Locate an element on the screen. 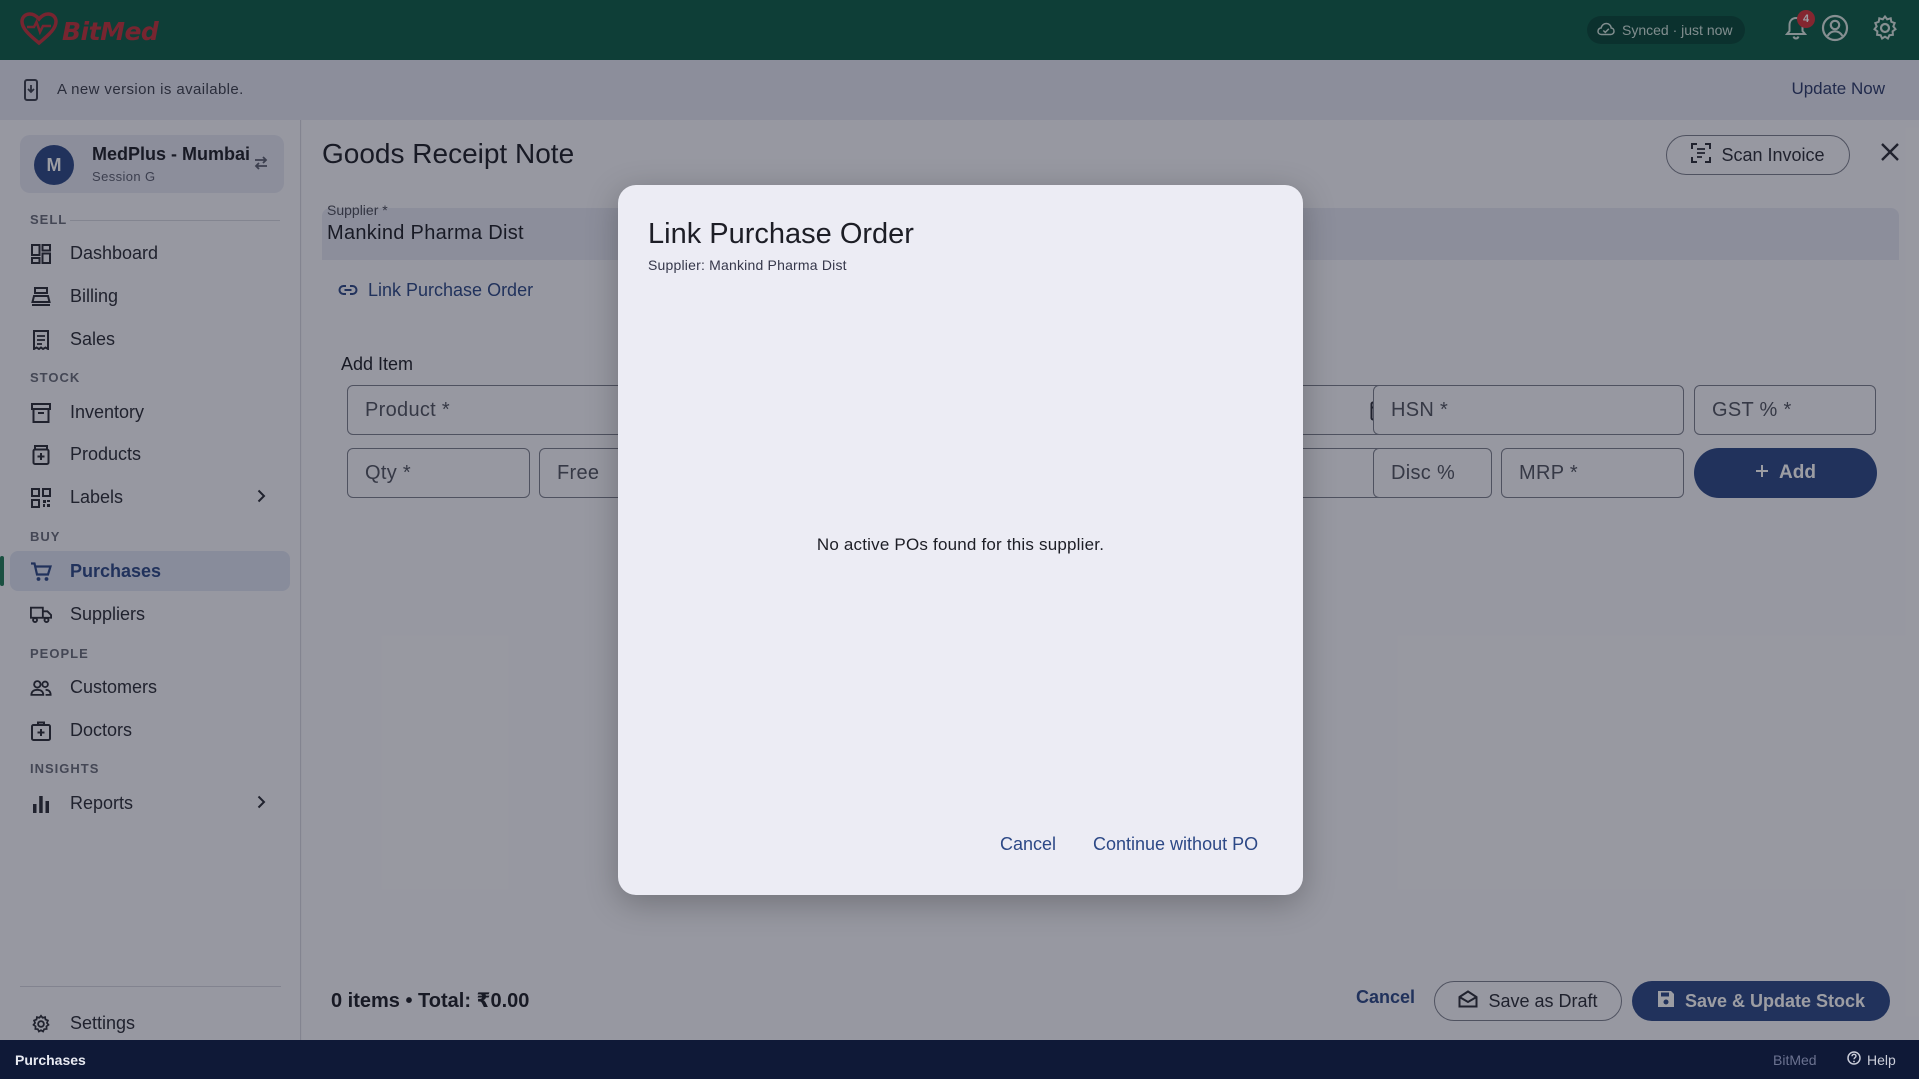  dialog-title: Link Purchase Order is located at coordinates (781, 234).